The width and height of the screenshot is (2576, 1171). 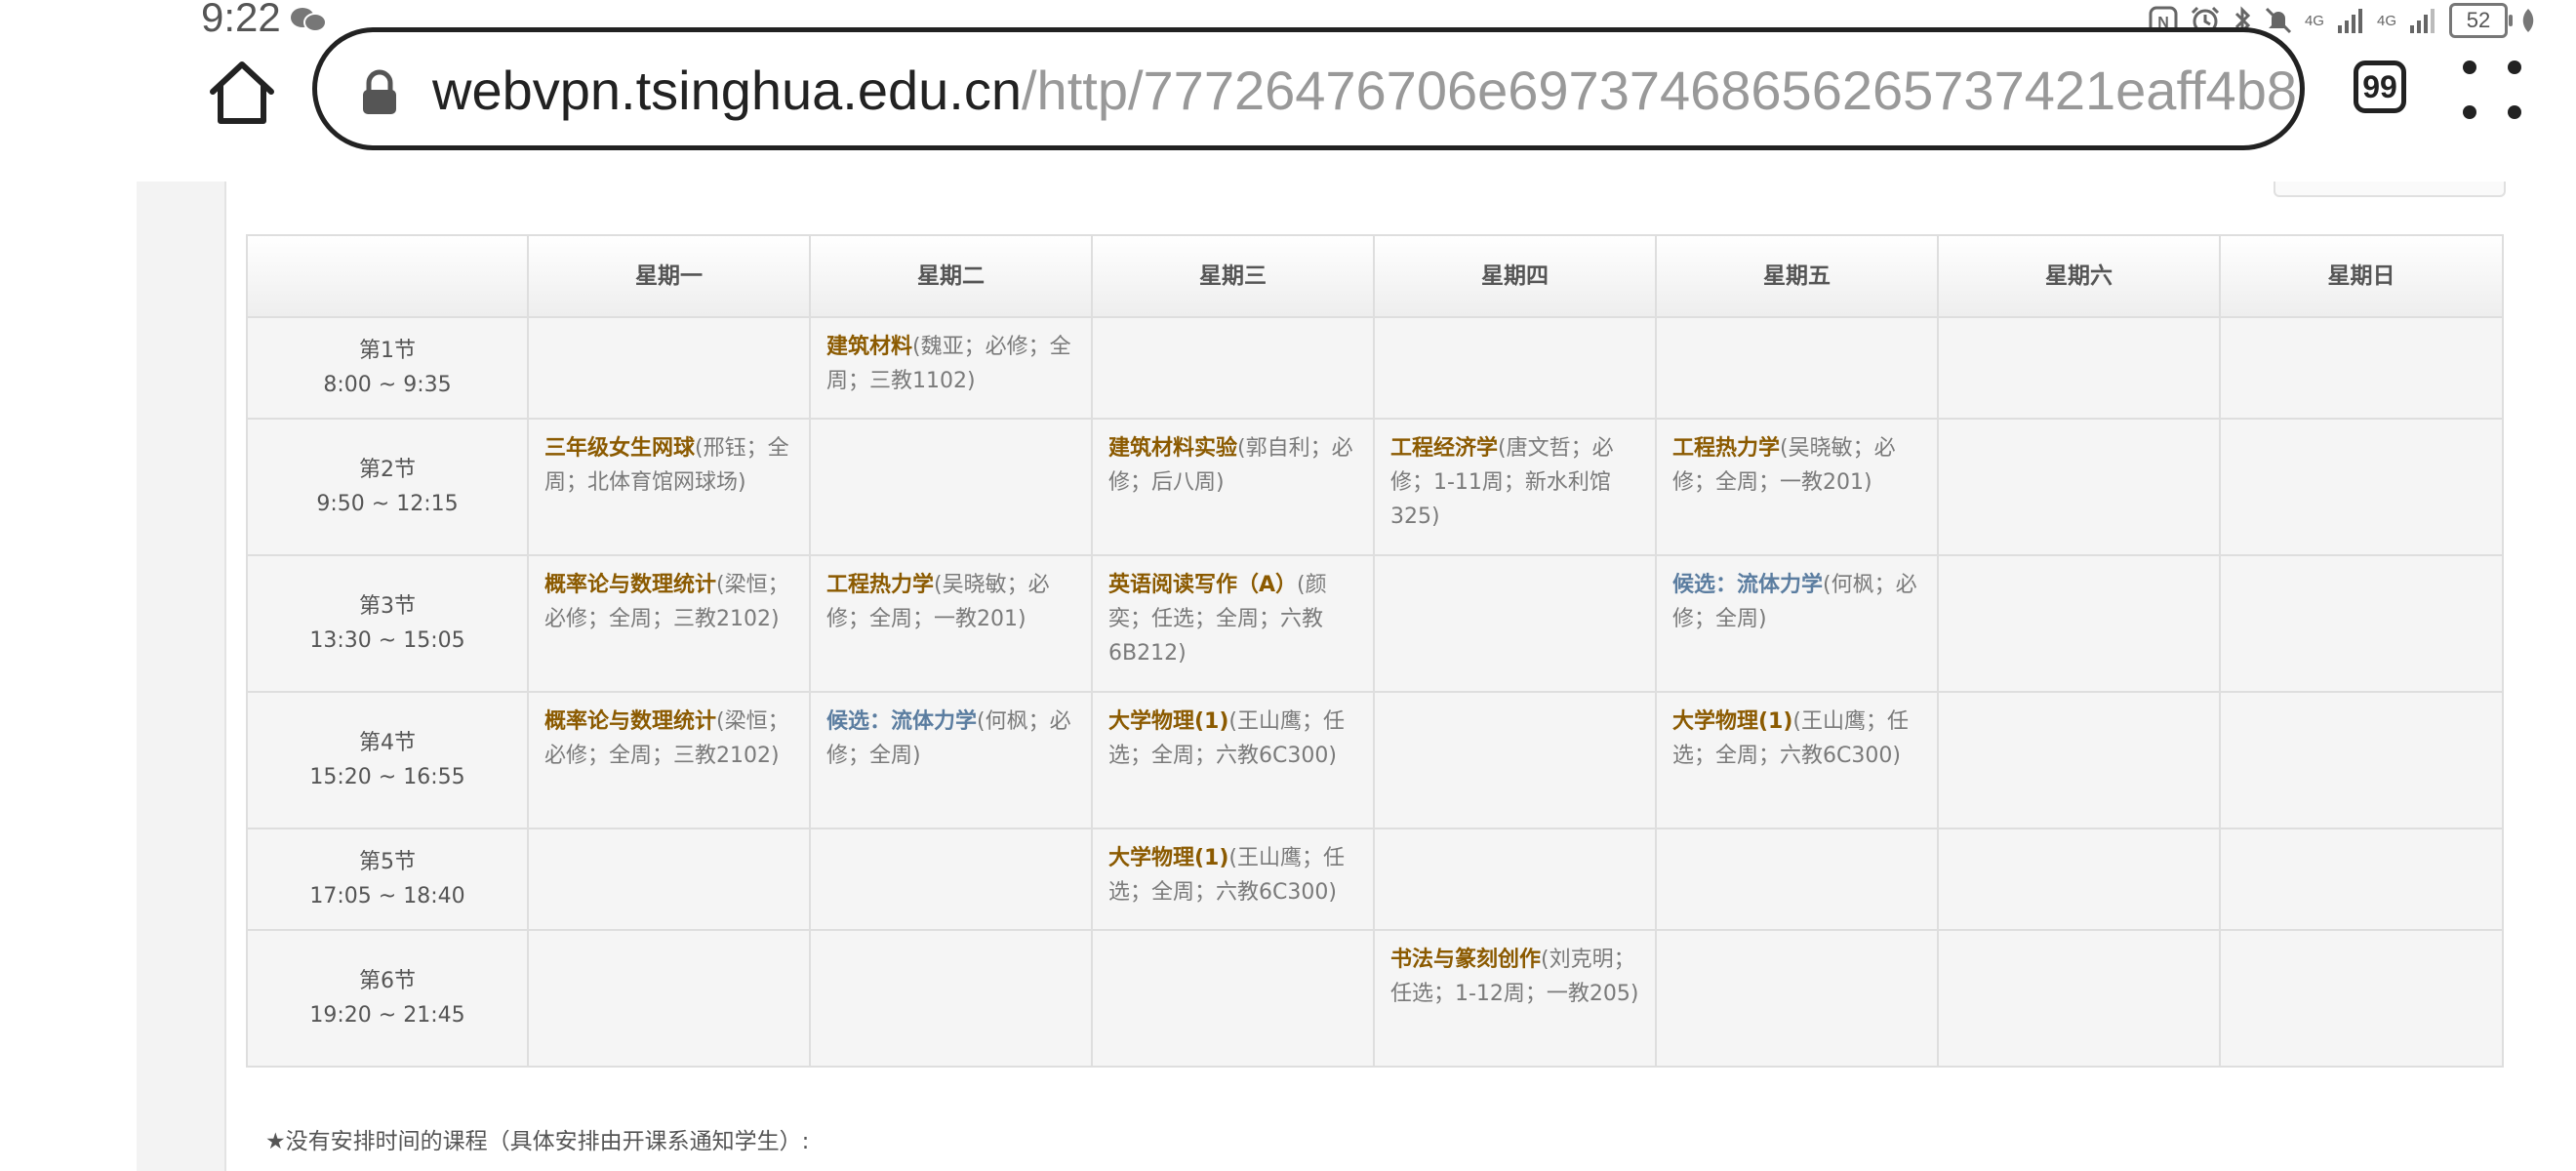 I want to click on charging-leaf-icon, so click(x=2528, y=20).